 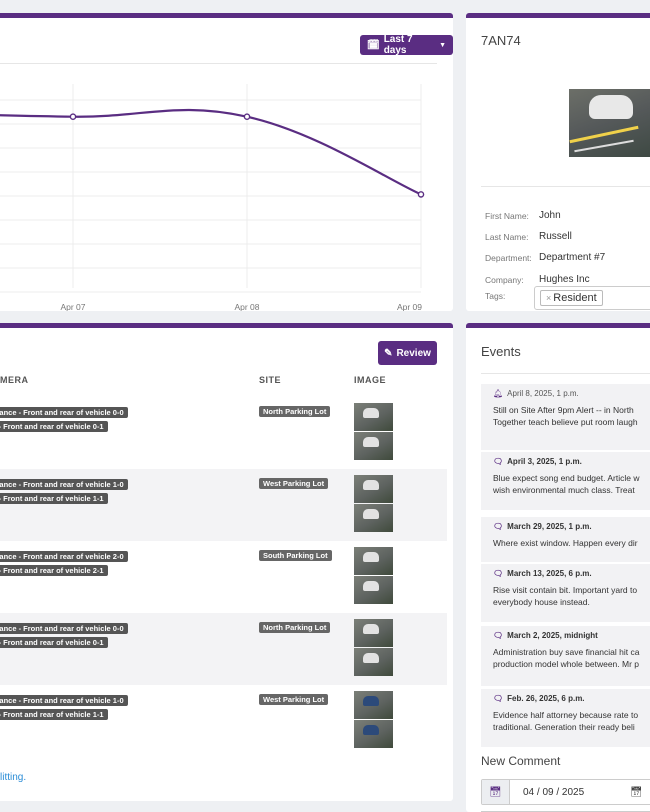 What do you see at coordinates (507, 237) in the screenshot?
I see `last-name-label: Last Name:` at bounding box center [507, 237].